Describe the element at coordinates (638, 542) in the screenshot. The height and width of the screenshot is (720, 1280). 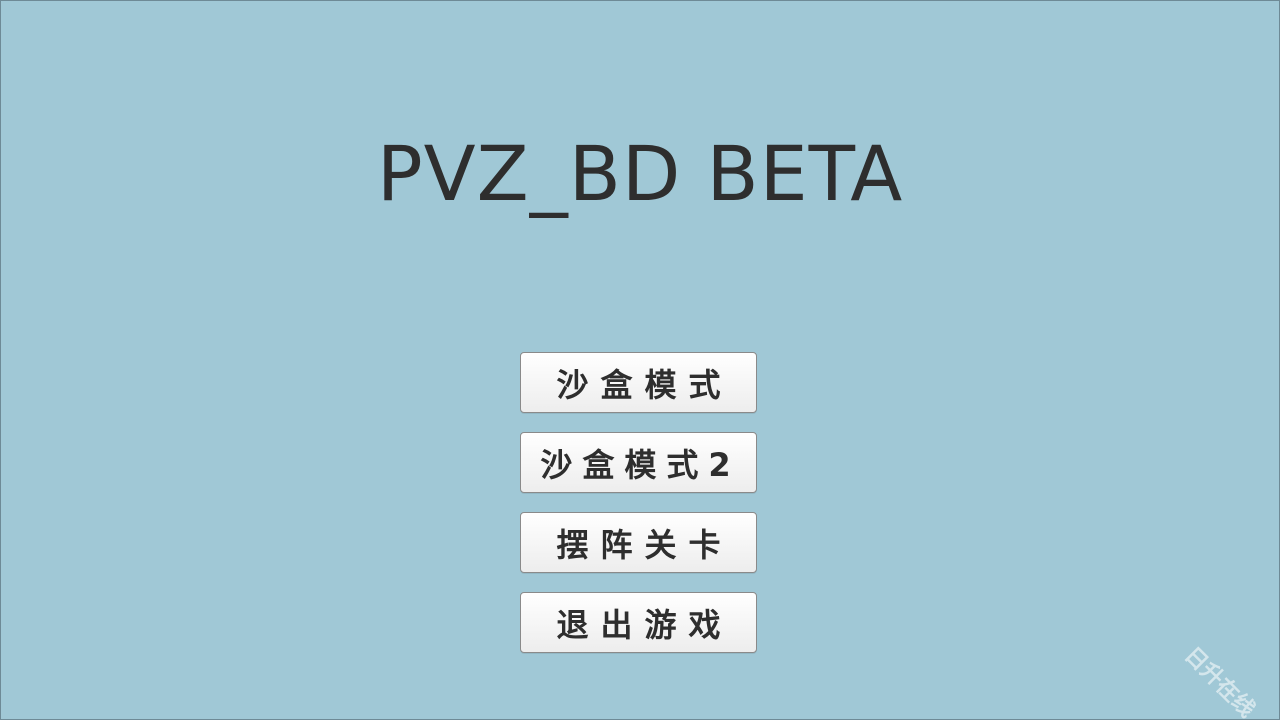
I see `formation-level-button: 摆阵关卡` at that location.